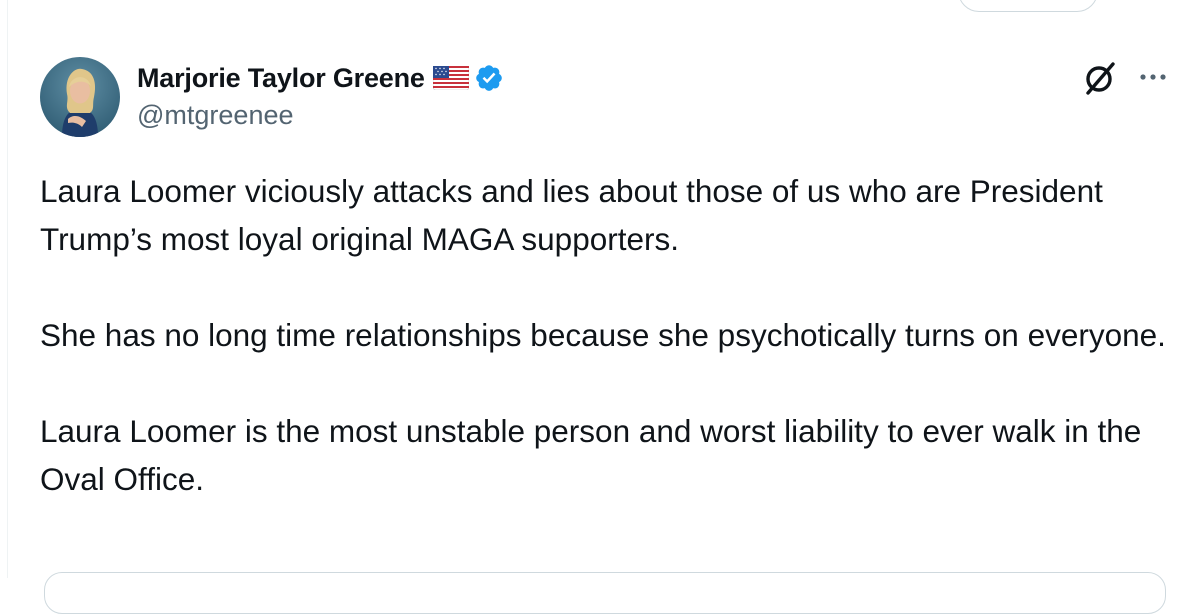 The width and height of the screenshot is (1204, 614). What do you see at coordinates (489, 78) in the screenshot?
I see `verified-badge-icon` at bounding box center [489, 78].